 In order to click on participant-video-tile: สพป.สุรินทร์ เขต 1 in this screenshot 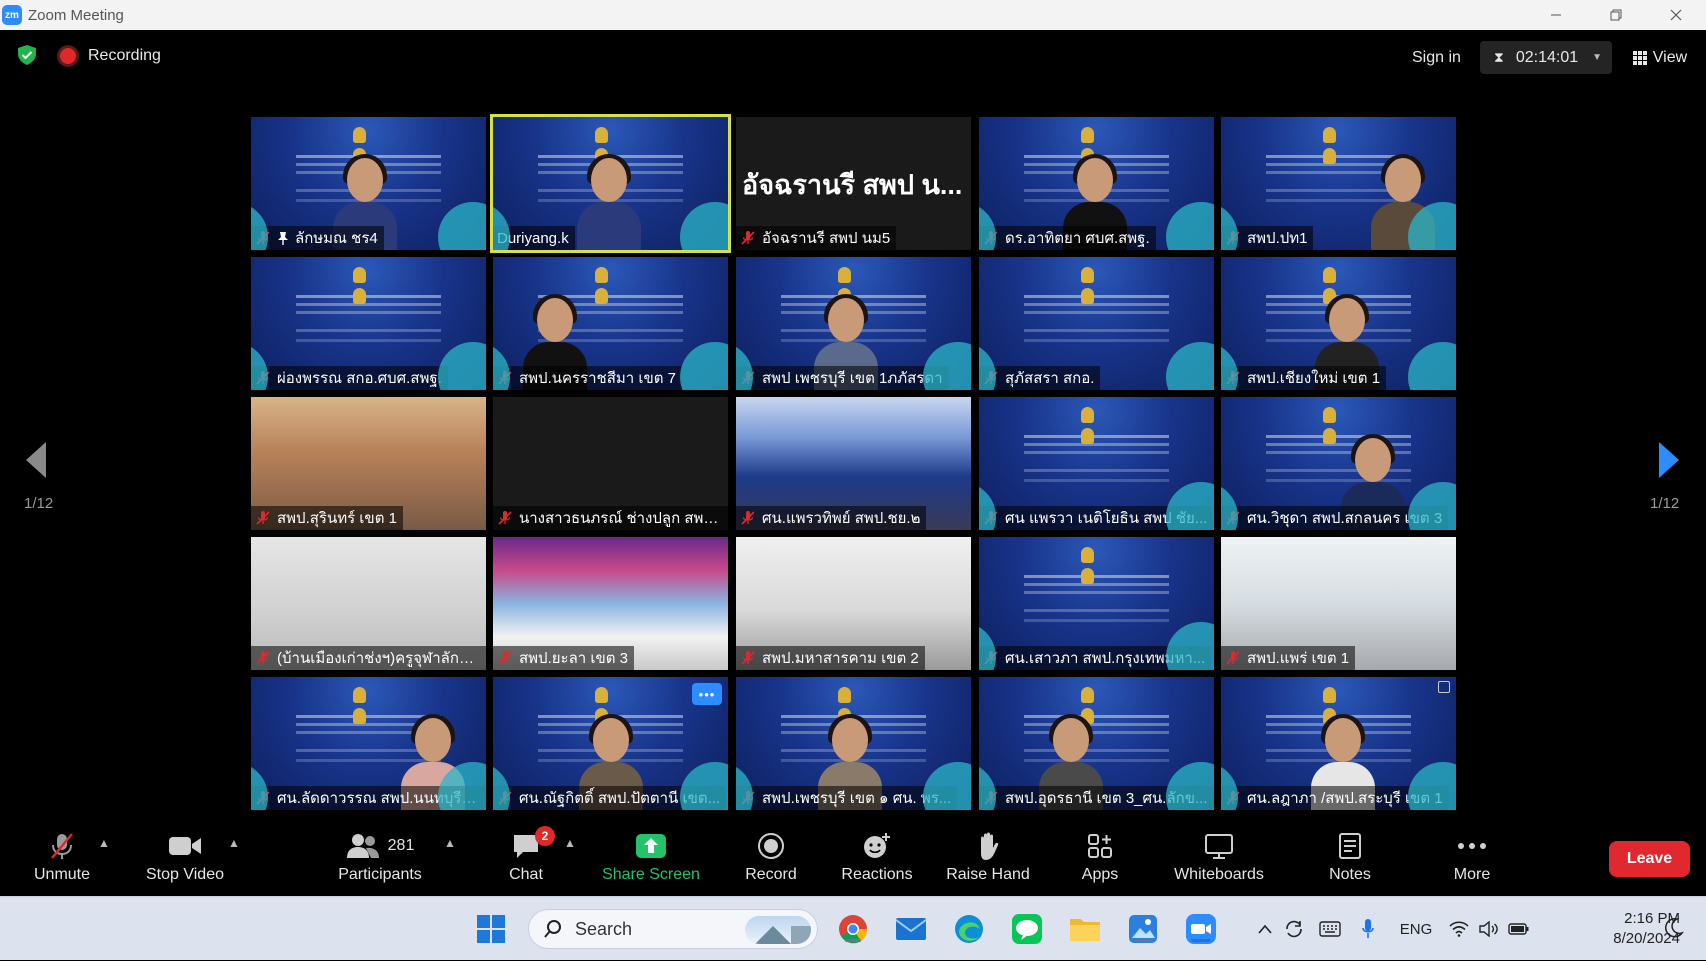, I will do `click(368, 463)`.